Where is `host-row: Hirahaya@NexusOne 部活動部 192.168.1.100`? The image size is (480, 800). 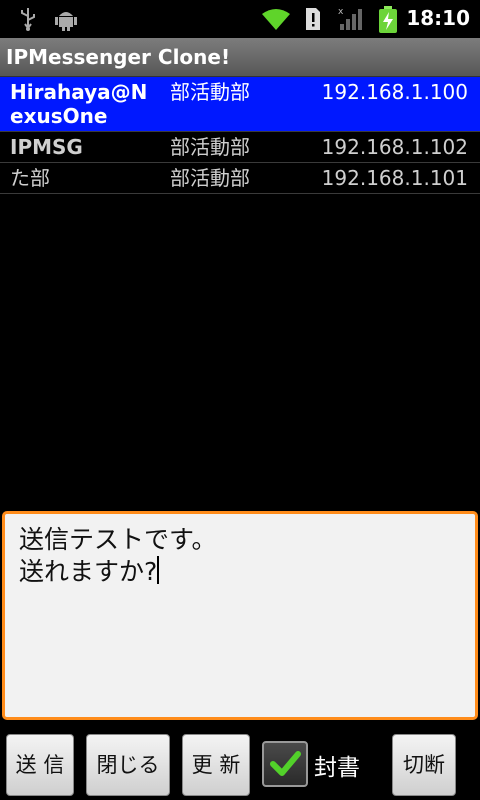 host-row: Hirahaya@NexusOne 部活動部 192.168.1.100 is located at coordinates (240, 104).